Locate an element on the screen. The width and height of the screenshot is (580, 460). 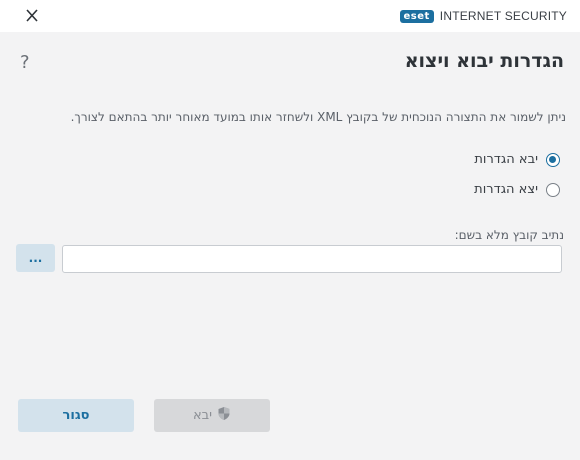
help-button: ? is located at coordinates (25, 62).